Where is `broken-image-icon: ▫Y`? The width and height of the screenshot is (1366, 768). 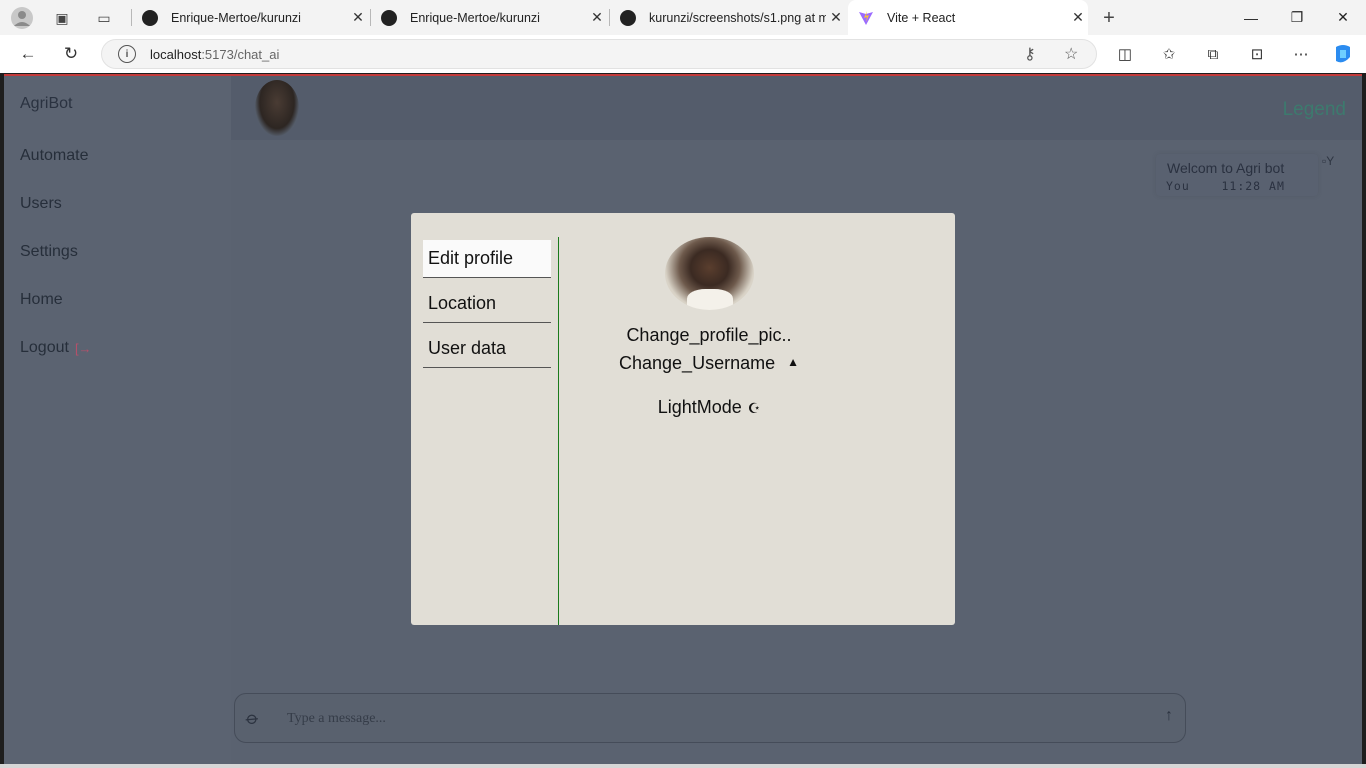 broken-image-icon: ▫Y is located at coordinates (1328, 161).